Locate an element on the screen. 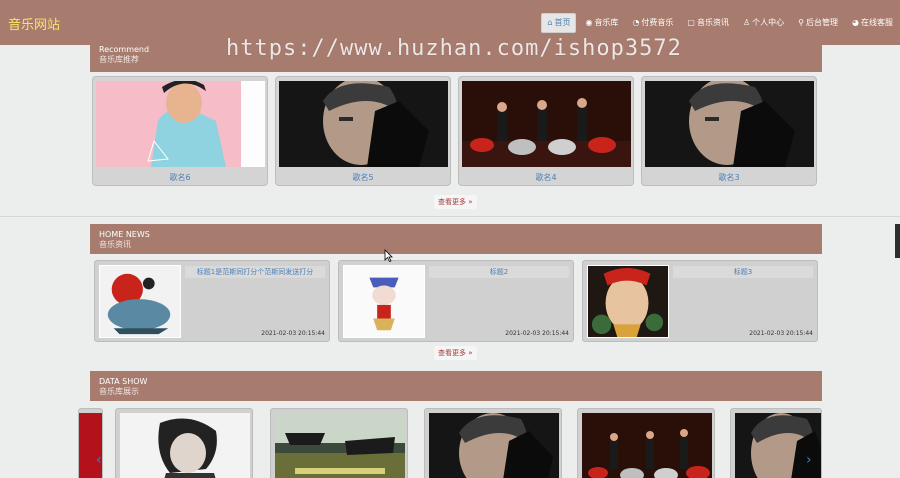  news-card: 标题2 2021-02-03 20:15:44 is located at coordinates (456, 301).